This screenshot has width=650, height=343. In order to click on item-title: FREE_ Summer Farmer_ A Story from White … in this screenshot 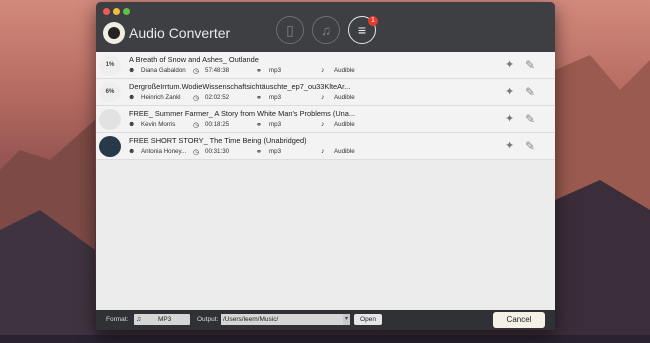, I will do `click(242, 113)`.